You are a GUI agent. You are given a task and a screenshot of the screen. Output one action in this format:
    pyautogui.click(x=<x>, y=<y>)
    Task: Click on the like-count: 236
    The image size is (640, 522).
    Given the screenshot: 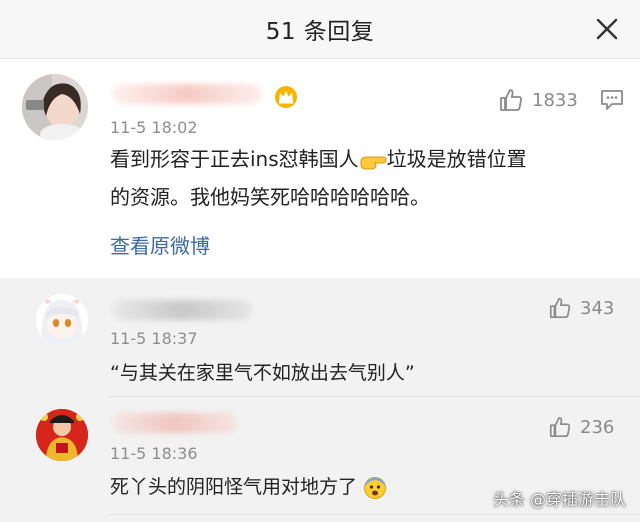 What is the action you would take?
    pyautogui.click(x=597, y=427)
    